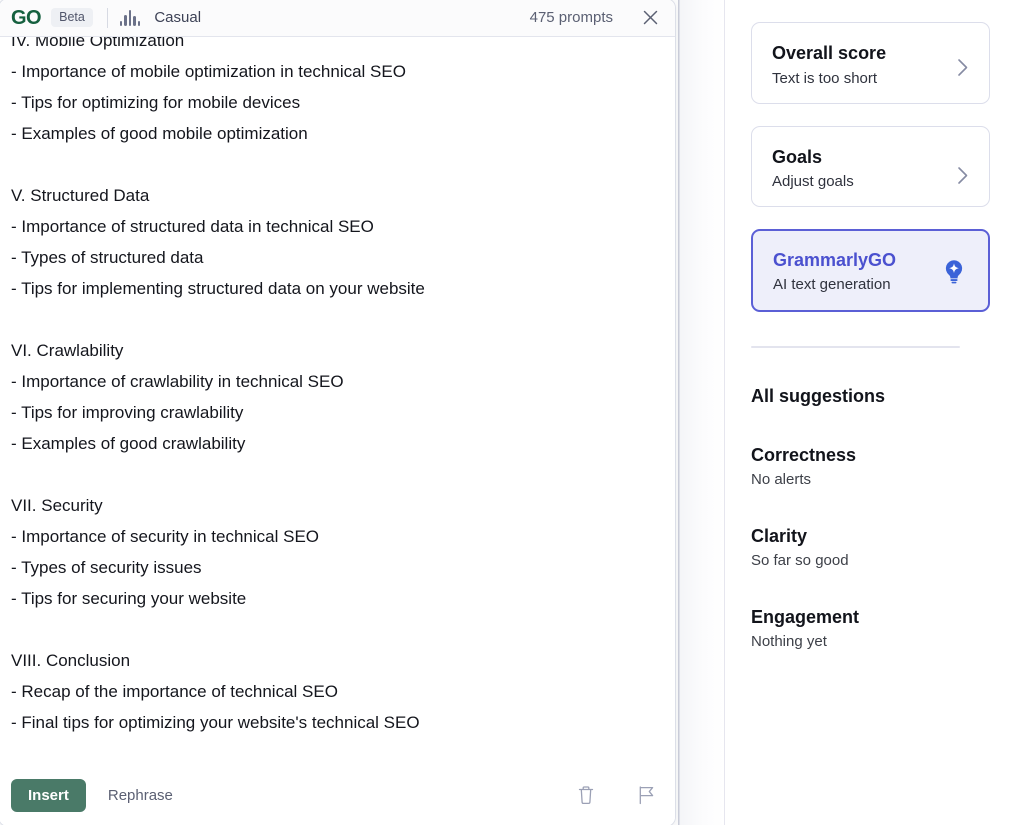 The image size is (1024, 825). I want to click on grammarlygo-footer: Insert Rephrase, so click(337, 794).